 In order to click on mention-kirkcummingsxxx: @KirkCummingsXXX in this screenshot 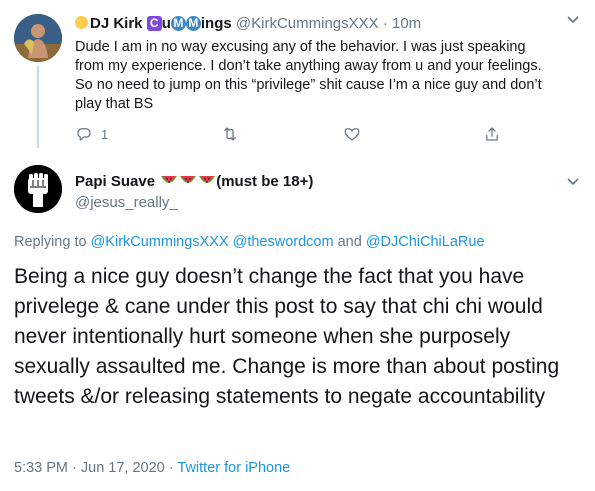, I will do `click(160, 242)`.